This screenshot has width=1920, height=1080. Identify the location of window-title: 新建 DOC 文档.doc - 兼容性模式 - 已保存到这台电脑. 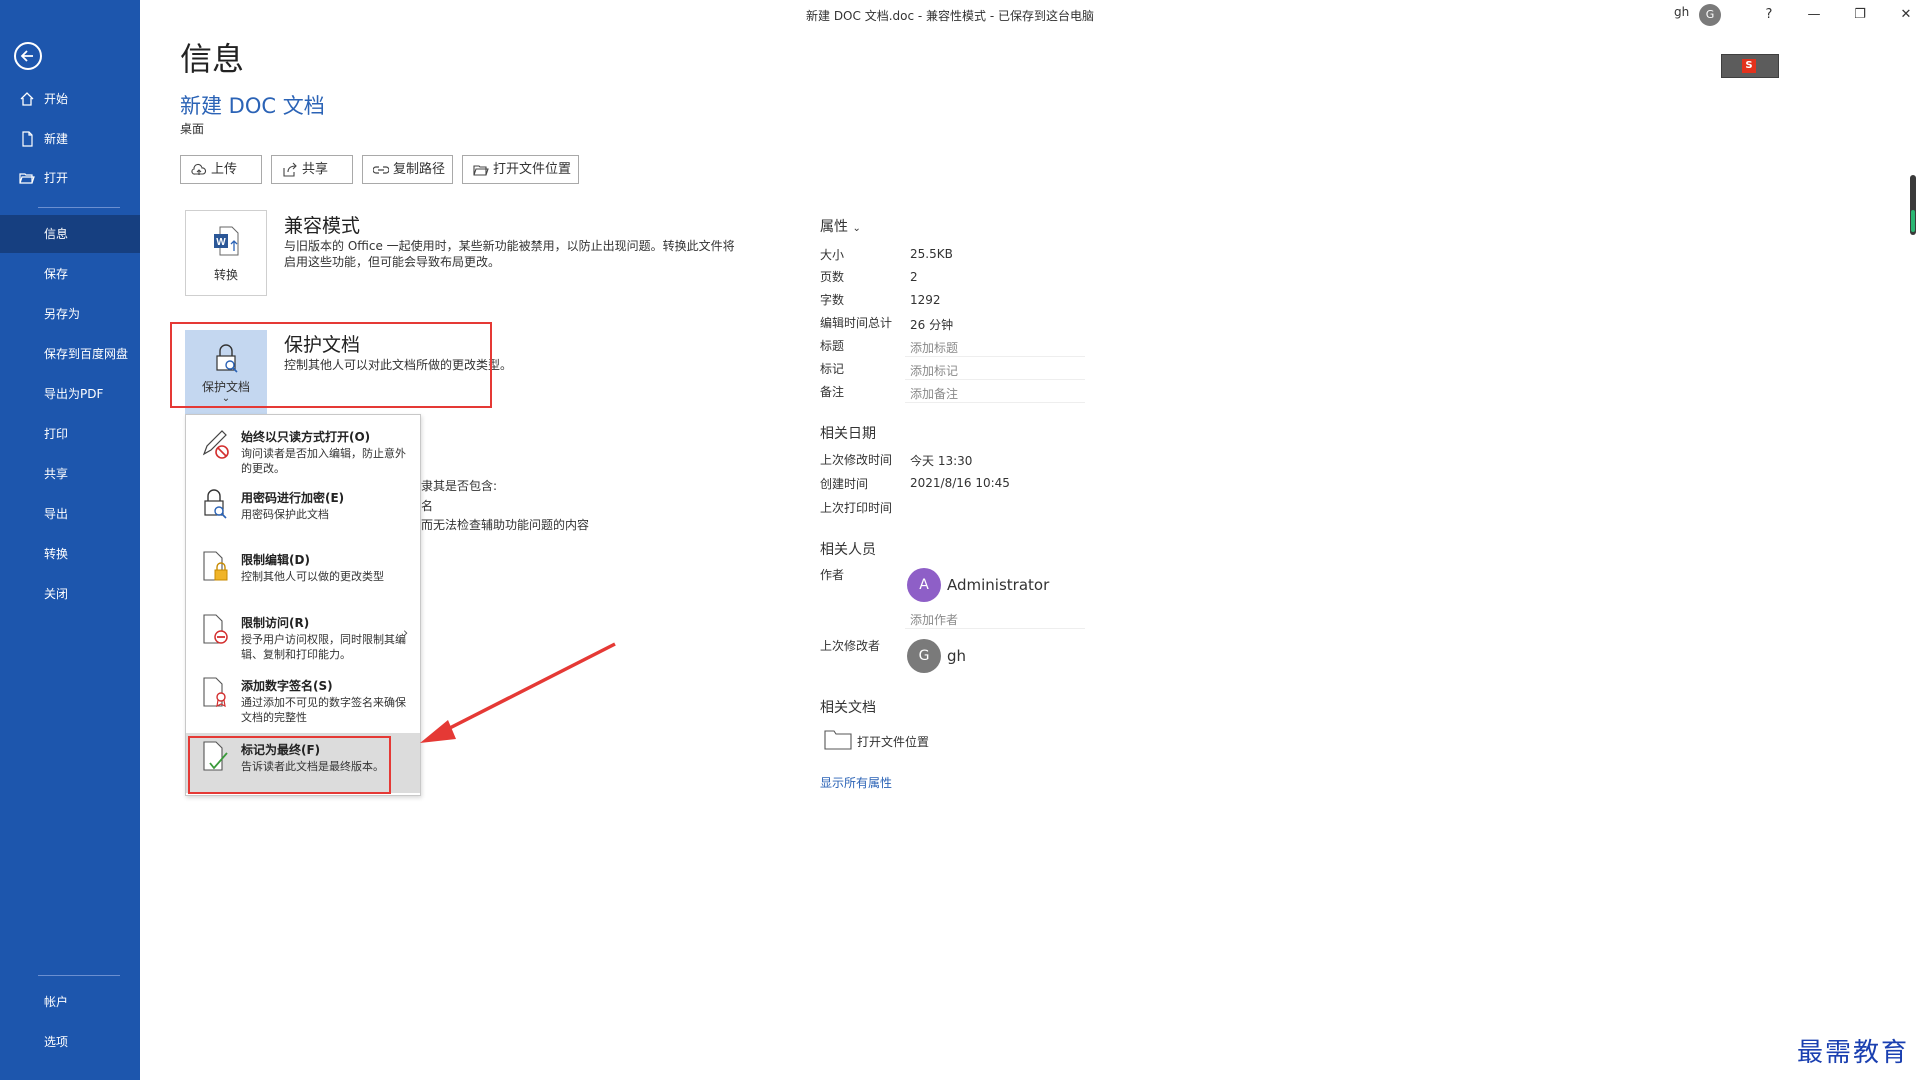
(950, 16).